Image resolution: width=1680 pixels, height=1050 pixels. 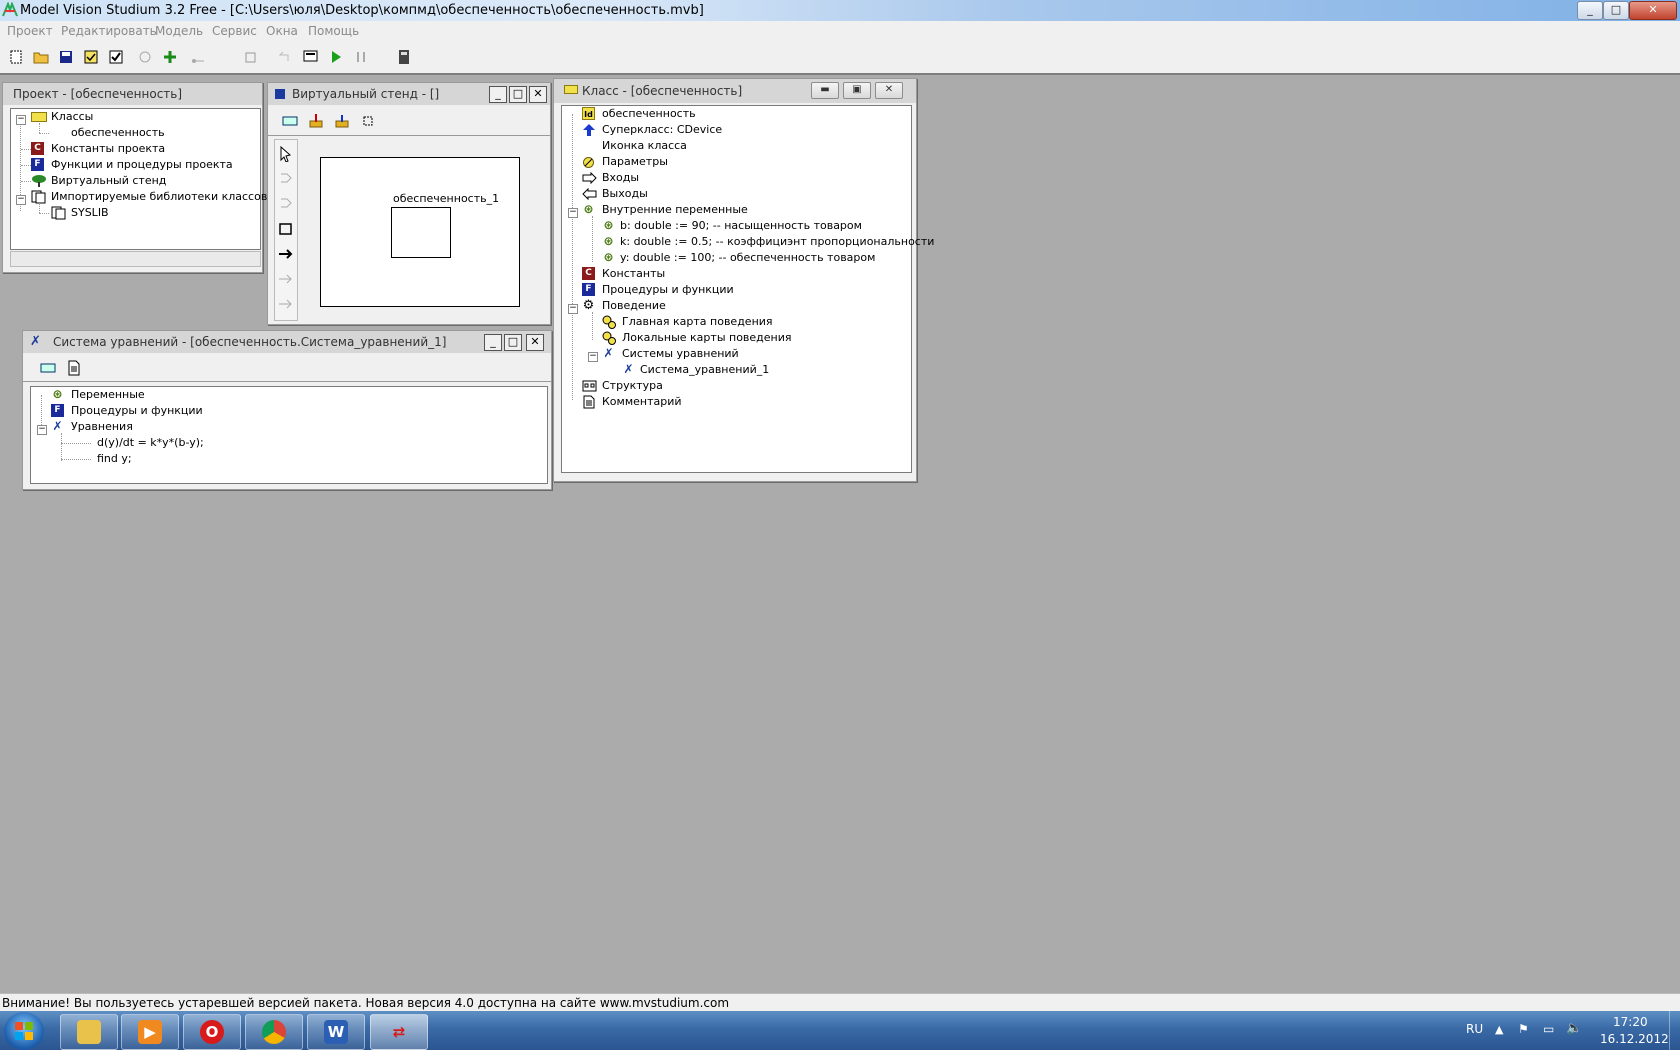 I want to click on stand-minimize-button: _, so click(x=498, y=94).